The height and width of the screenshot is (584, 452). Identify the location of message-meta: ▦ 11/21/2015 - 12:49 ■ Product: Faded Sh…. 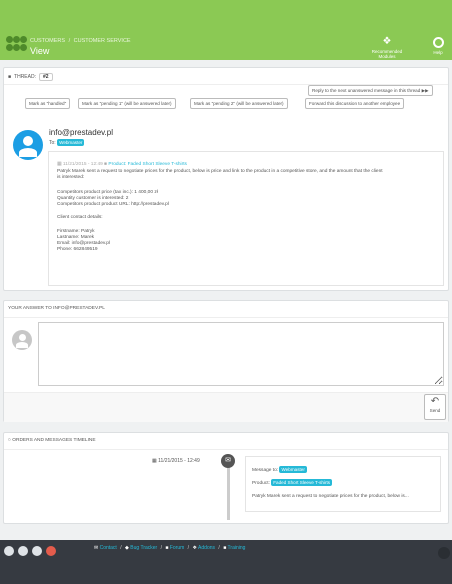
(122, 164).